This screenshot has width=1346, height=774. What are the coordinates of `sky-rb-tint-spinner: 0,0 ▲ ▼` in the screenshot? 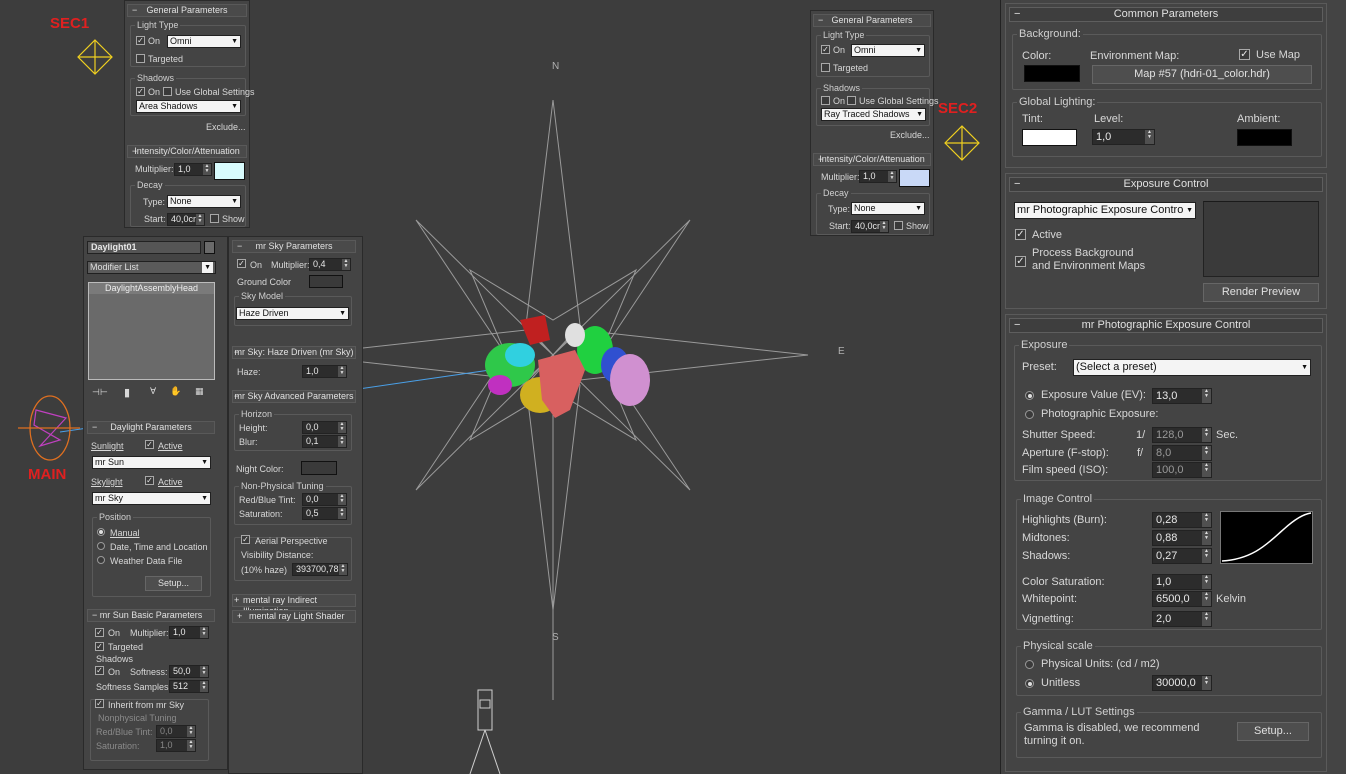 It's located at (324, 499).